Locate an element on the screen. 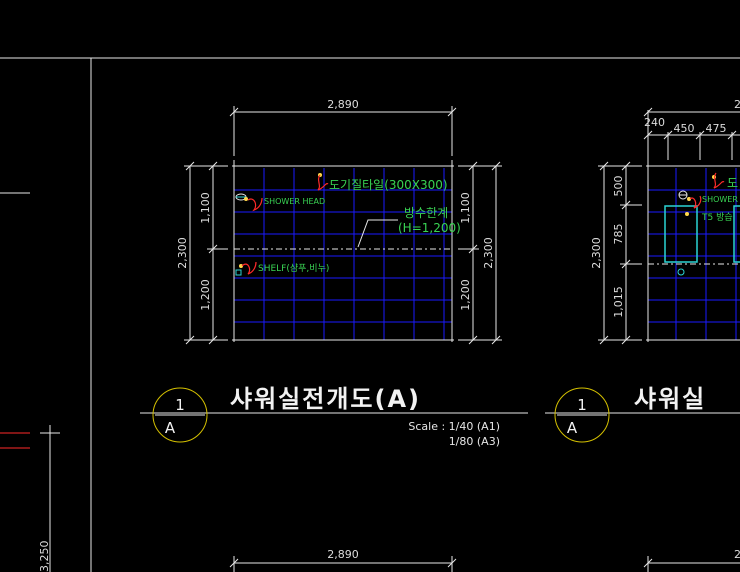 The width and height of the screenshot is (740, 572). detail-number-a: 1 is located at coordinates (180, 405).